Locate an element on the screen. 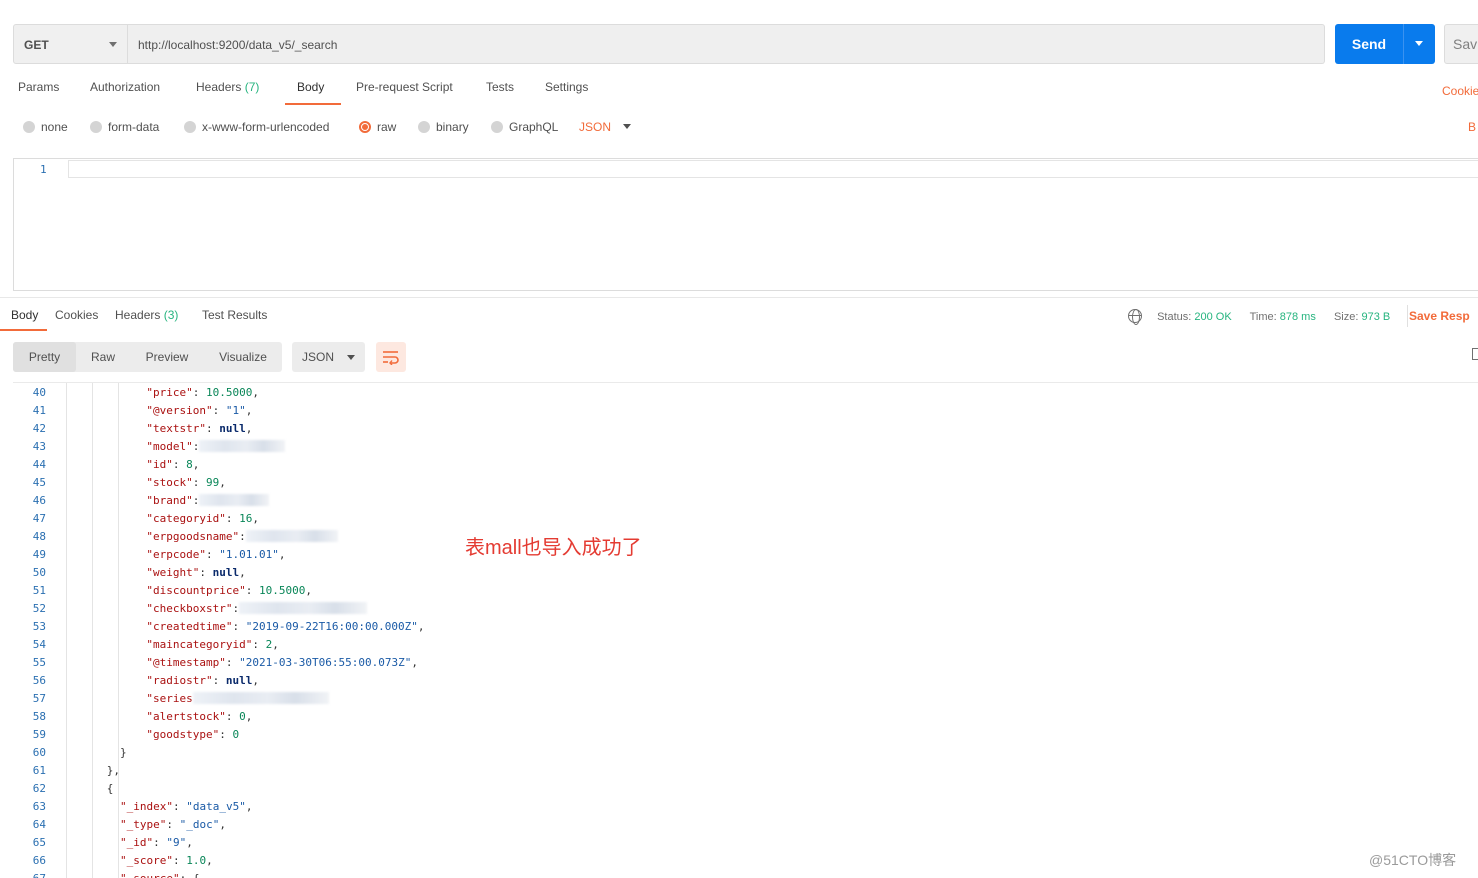 The height and width of the screenshot is (878, 1478). tab-tests: Tests is located at coordinates (500, 91).